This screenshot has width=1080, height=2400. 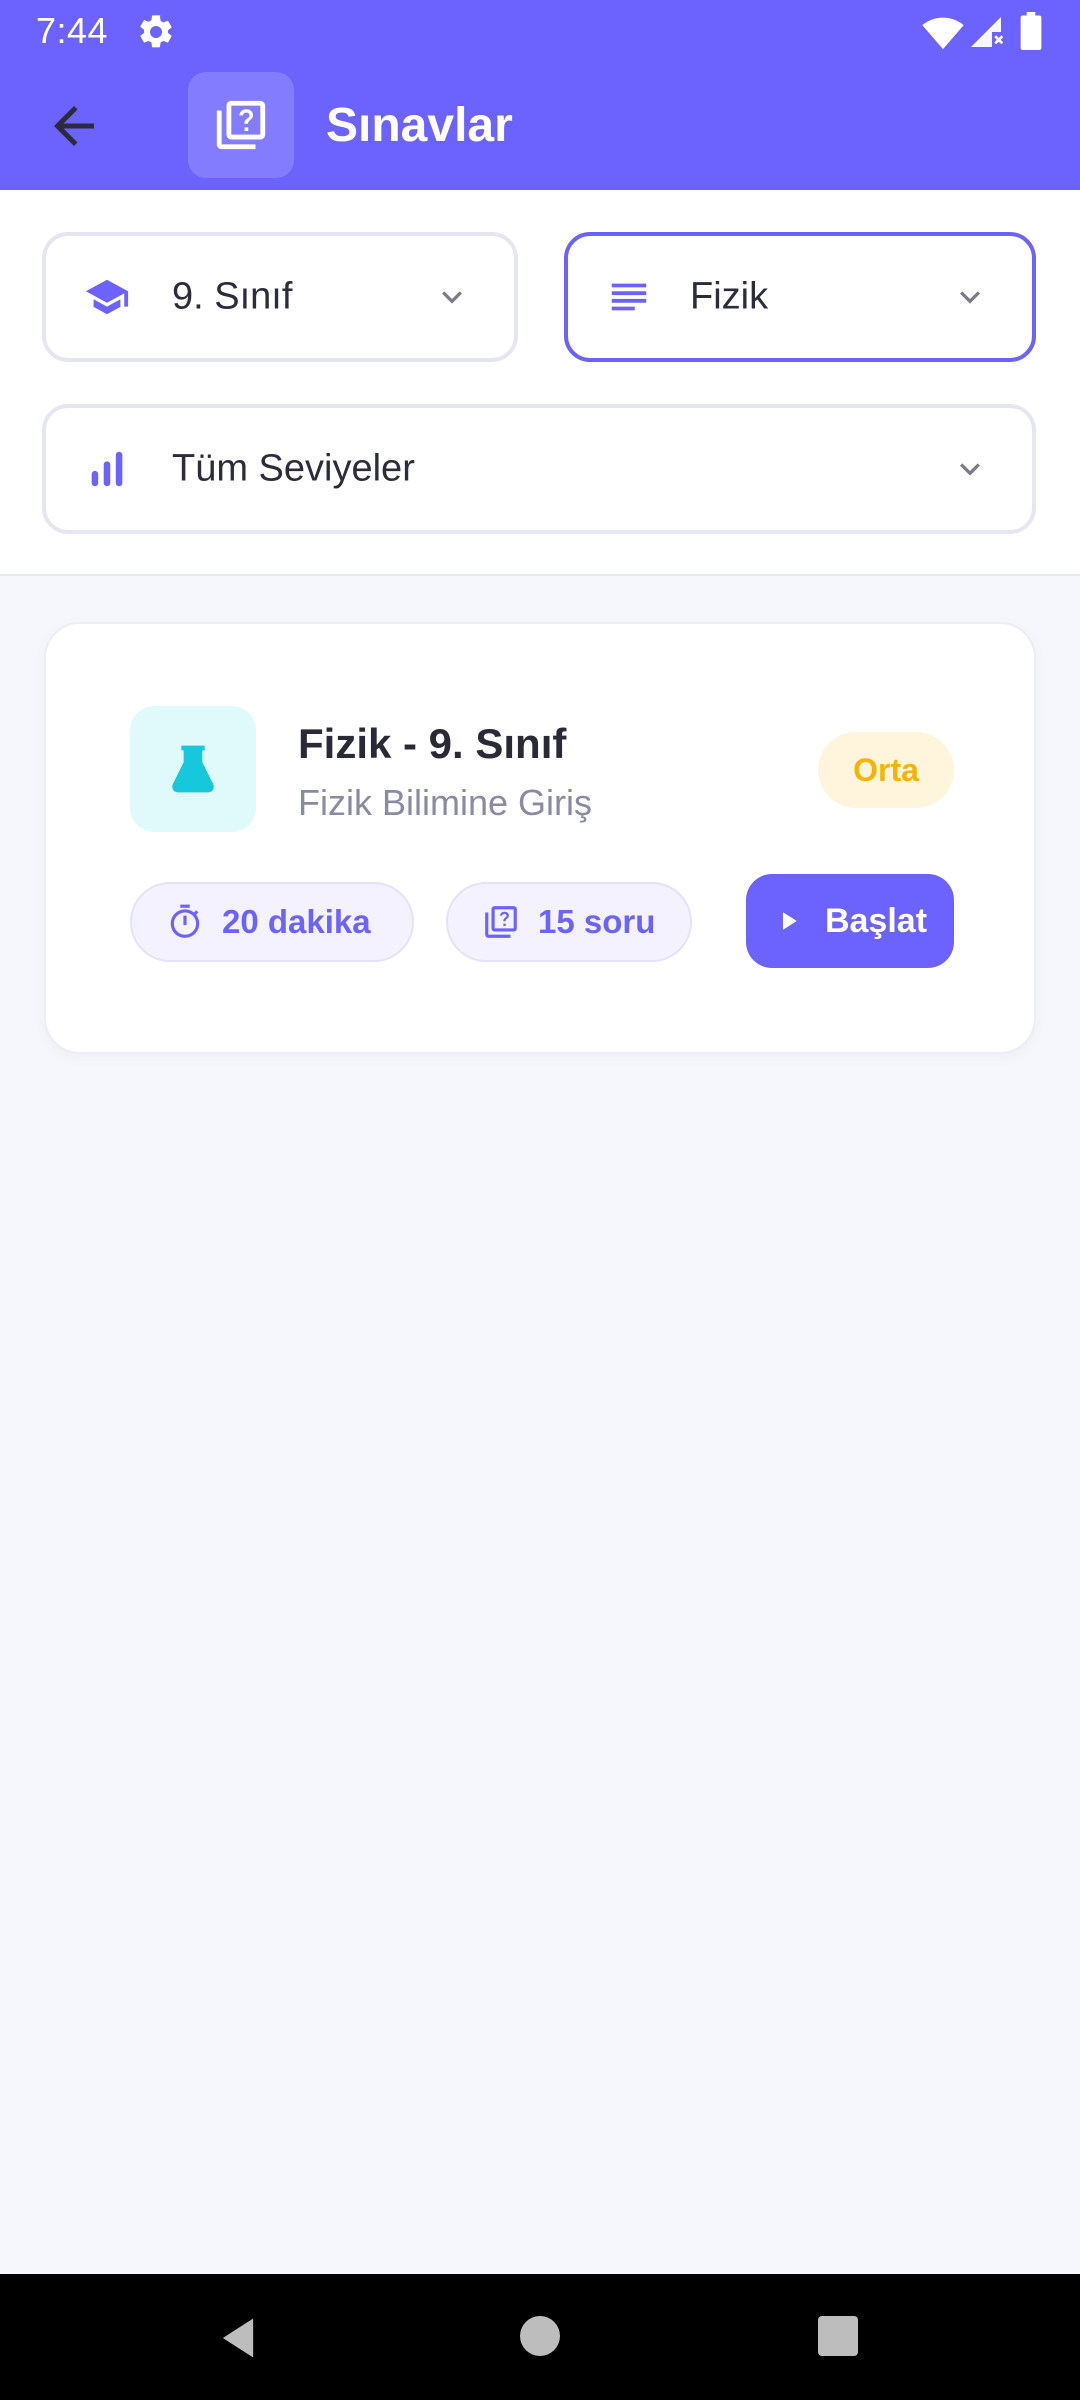 I want to click on subject-dropdown-label: Fizik, so click(x=729, y=296).